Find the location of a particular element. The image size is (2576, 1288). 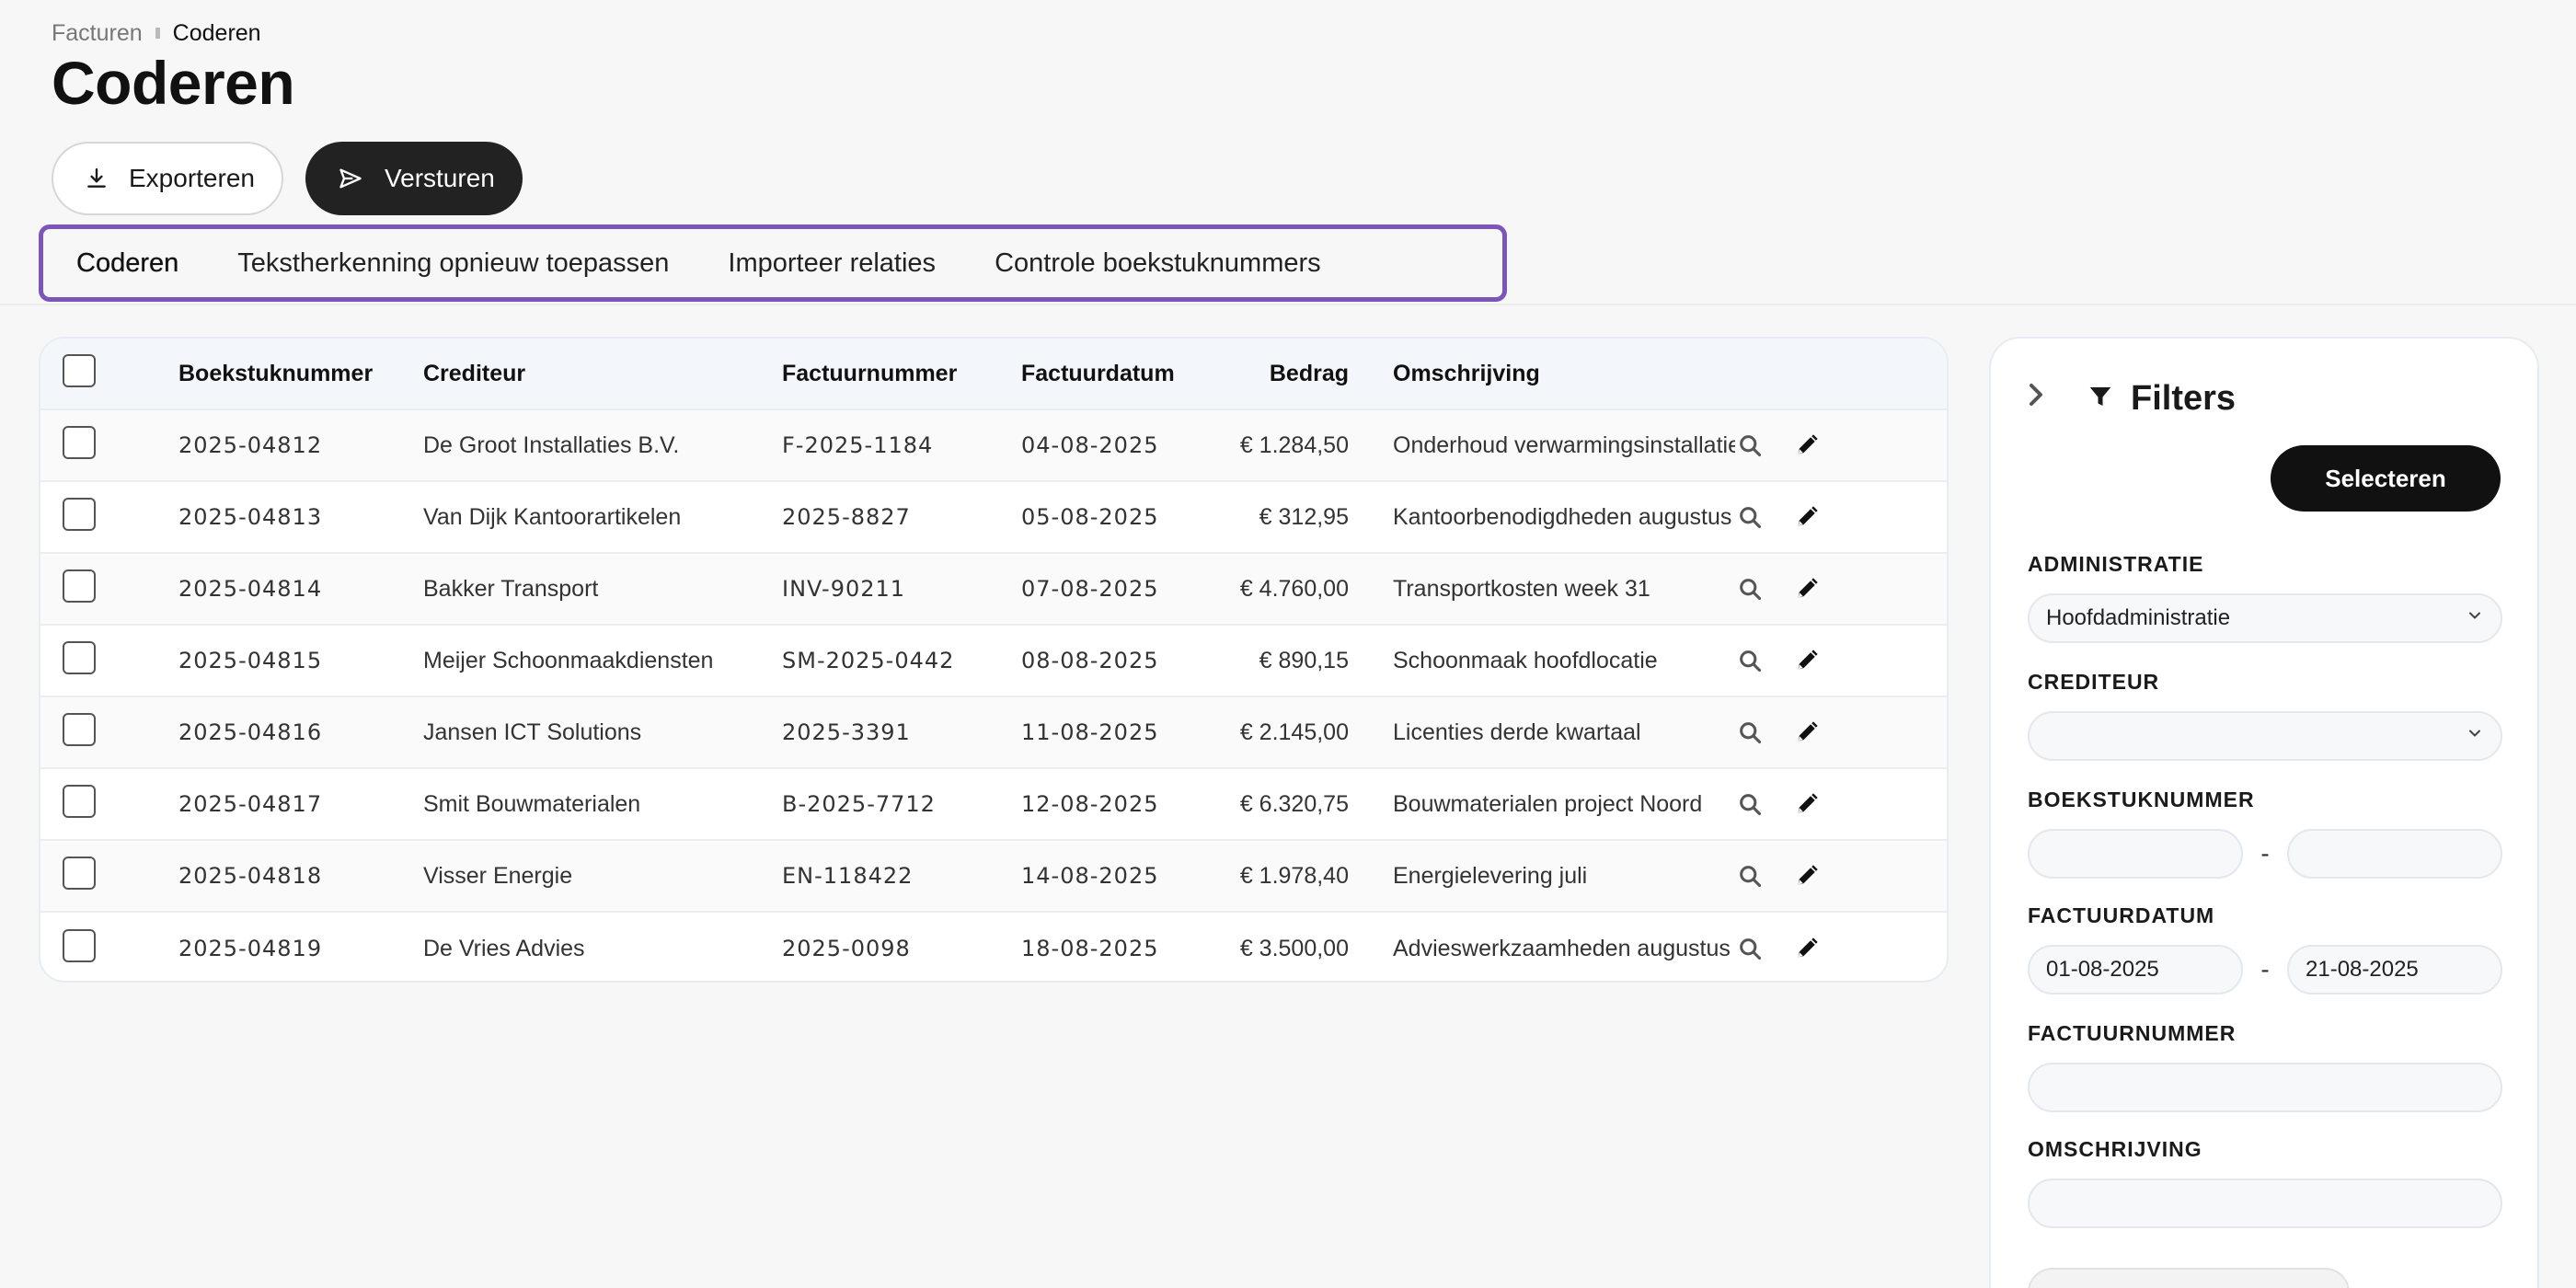

tab-importeer-relaties: Importeer relaties is located at coordinates (832, 263).